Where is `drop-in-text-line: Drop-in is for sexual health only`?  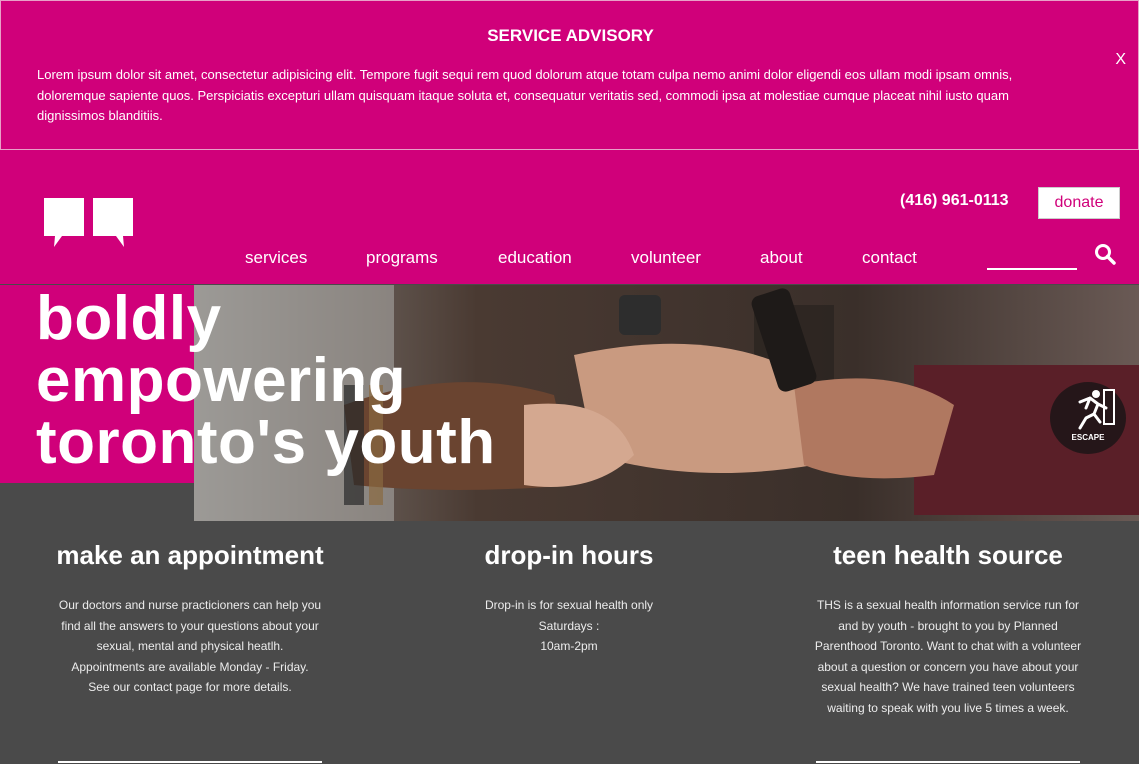 drop-in-text-line: Drop-in is for sexual health only is located at coordinates (569, 605).